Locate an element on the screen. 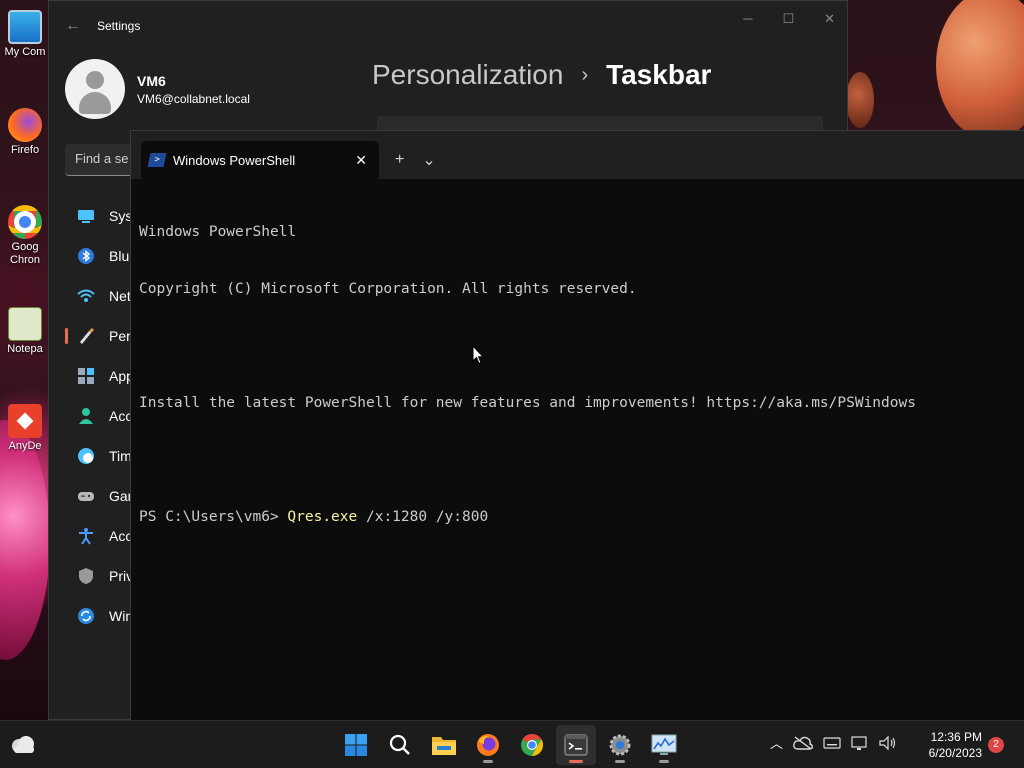 The image size is (1024, 768). desktop-icon-label: My Com is located at coordinates (25, 52).